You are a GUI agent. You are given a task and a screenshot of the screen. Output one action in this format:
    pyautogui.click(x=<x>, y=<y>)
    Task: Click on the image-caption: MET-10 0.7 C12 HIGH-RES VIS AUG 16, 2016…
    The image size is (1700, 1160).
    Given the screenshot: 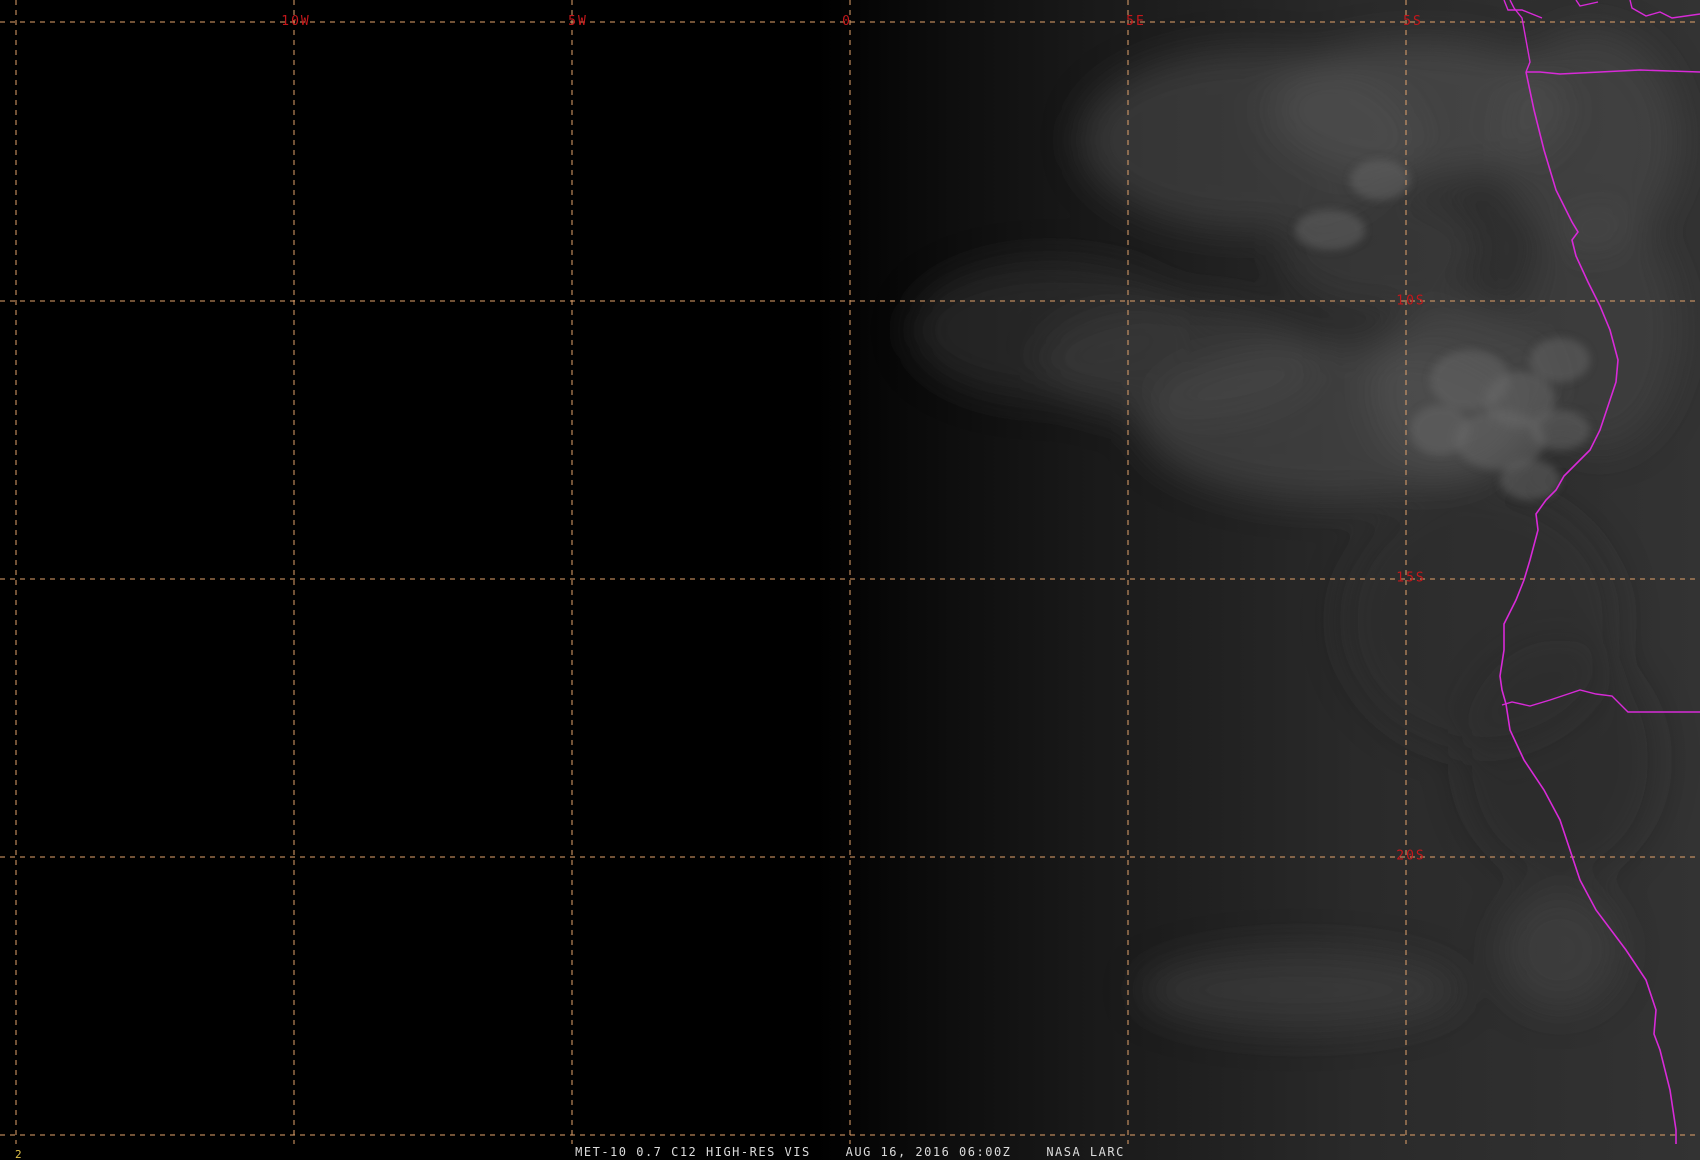 What is the action you would take?
    pyautogui.click(x=850, y=1152)
    